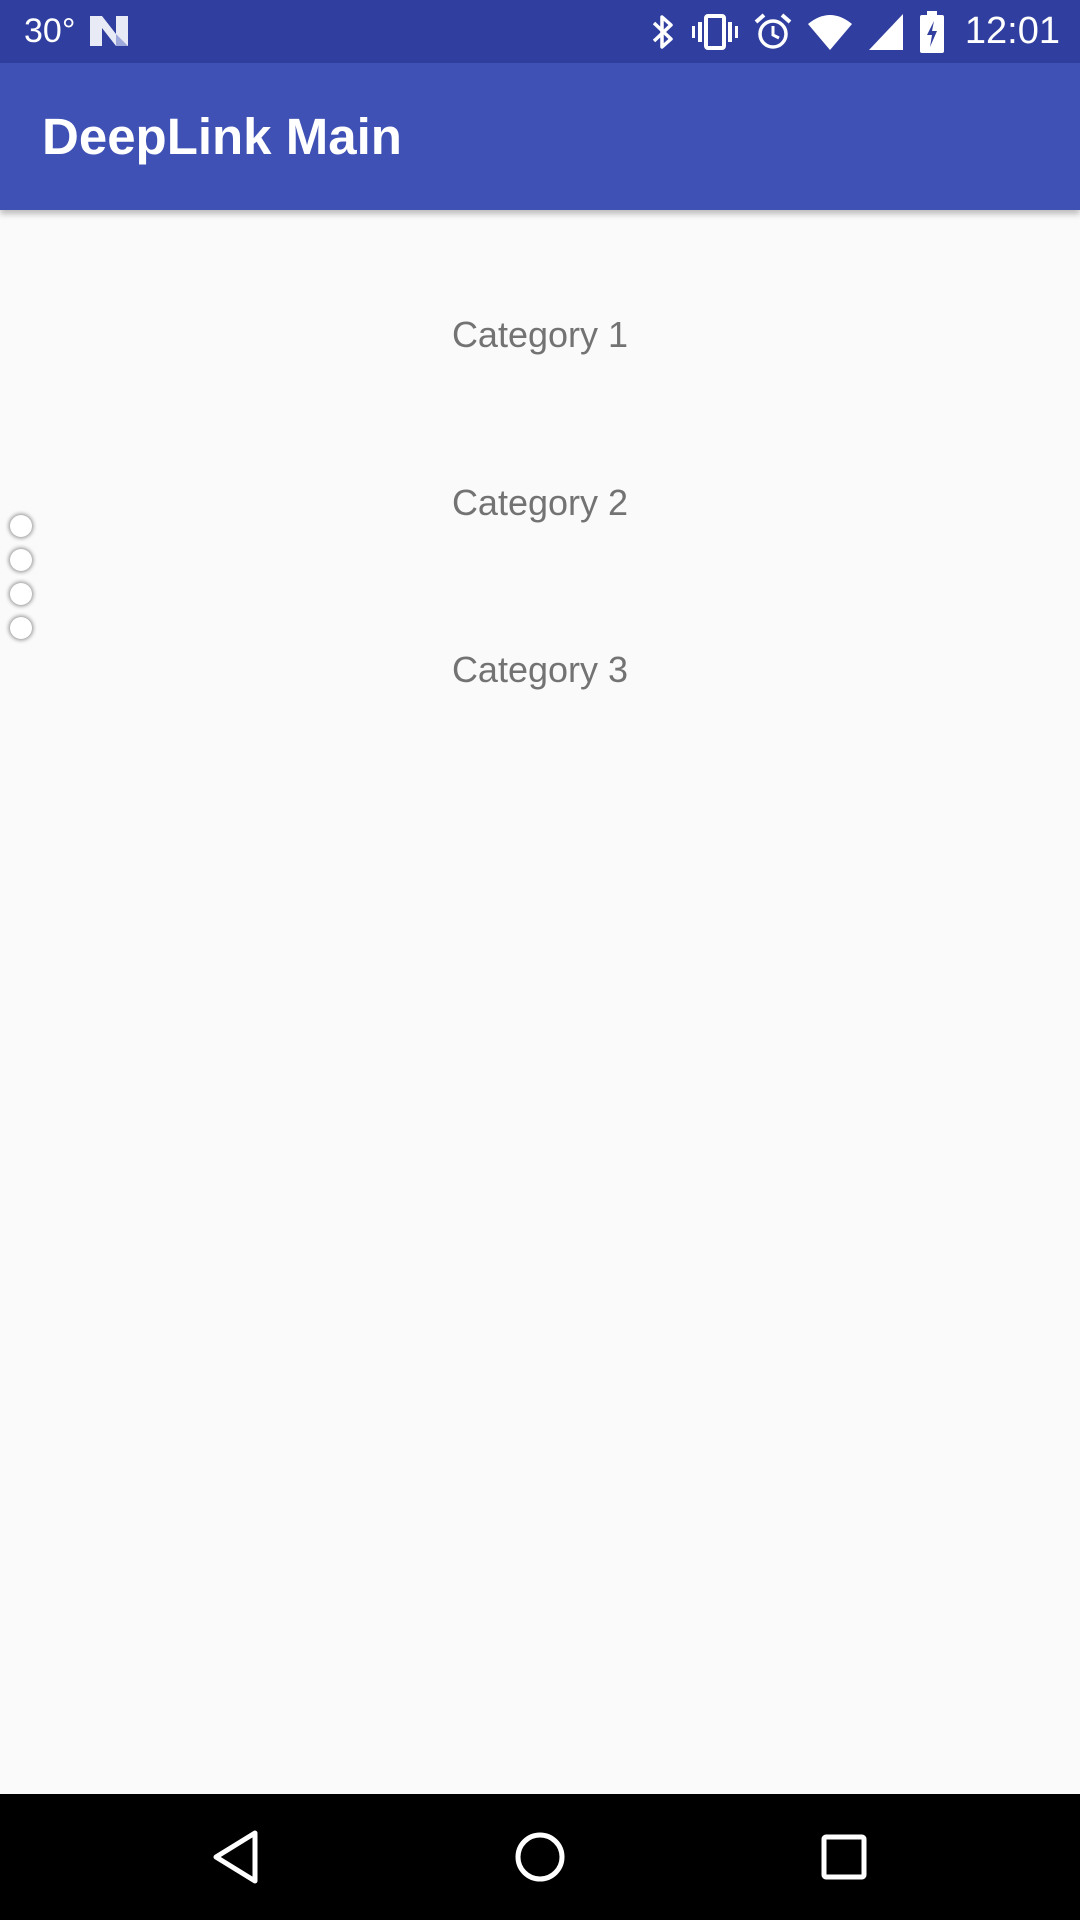 The height and width of the screenshot is (1920, 1080). I want to click on status-icons: 12:01, so click(854, 31).